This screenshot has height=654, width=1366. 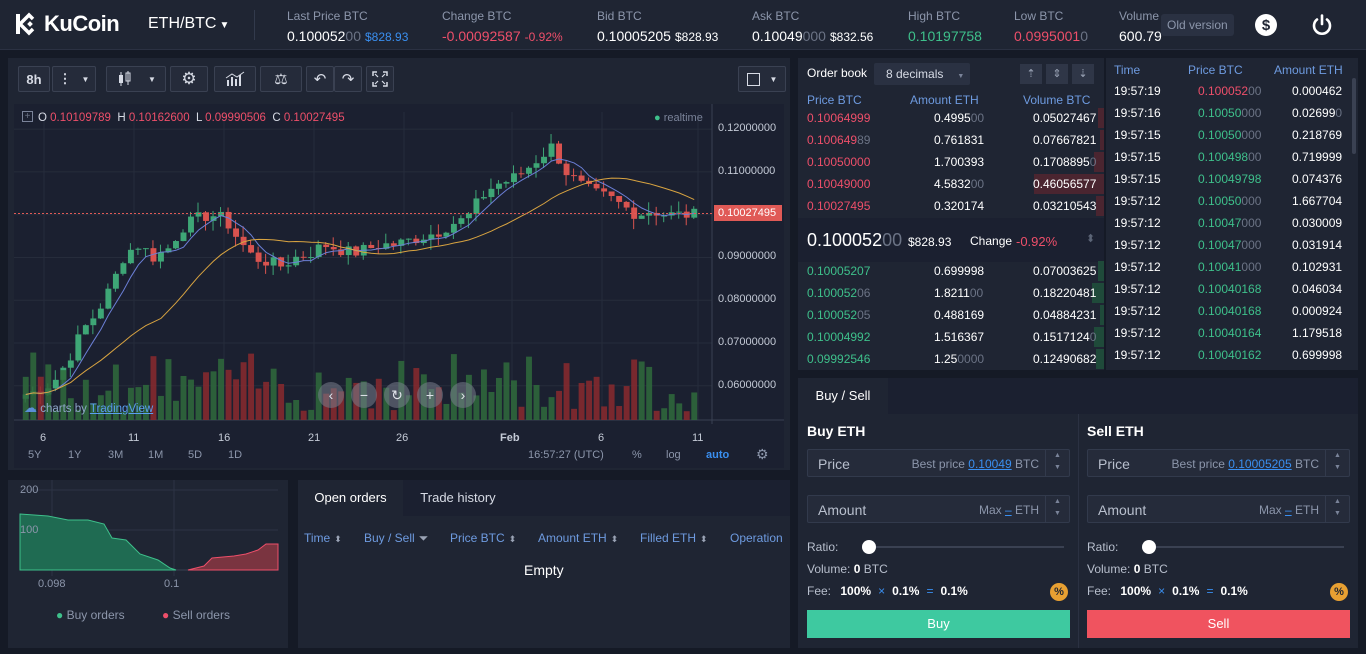 What do you see at coordinates (1218, 624) in the screenshot?
I see `sell-button: Sell` at bounding box center [1218, 624].